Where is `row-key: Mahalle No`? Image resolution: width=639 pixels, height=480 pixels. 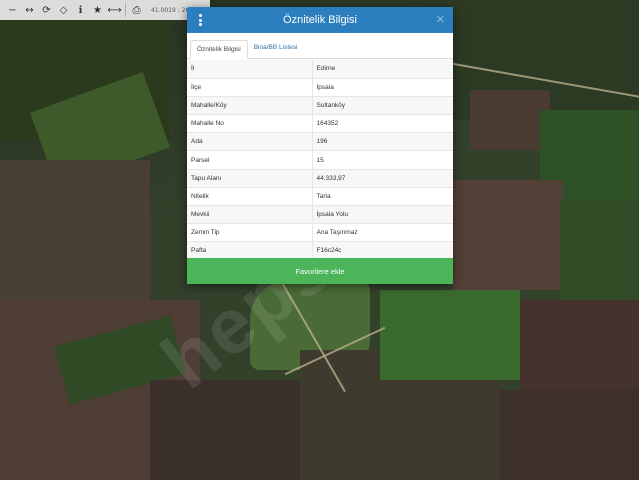
row-key: Mahalle No is located at coordinates (250, 124).